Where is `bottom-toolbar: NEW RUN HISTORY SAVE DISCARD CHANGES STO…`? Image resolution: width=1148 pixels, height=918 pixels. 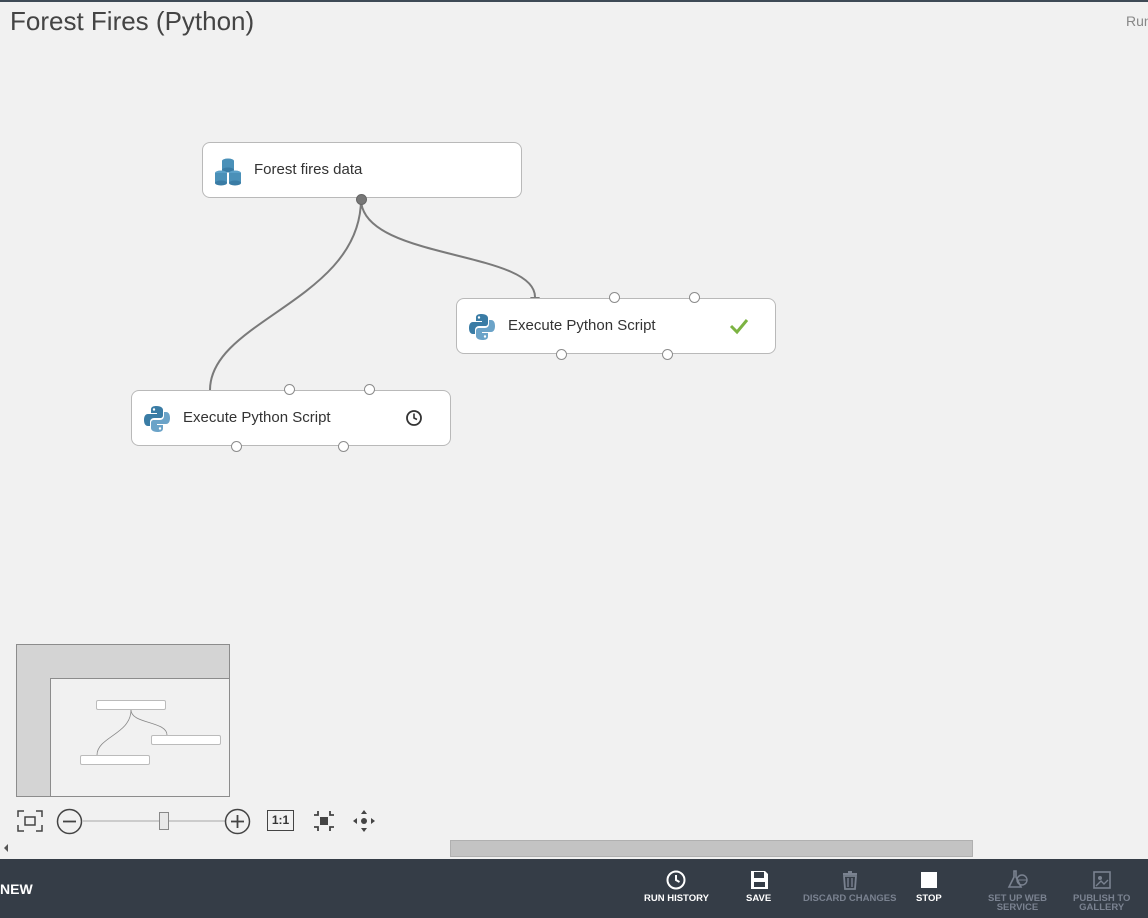 bottom-toolbar: NEW RUN HISTORY SAVE DISCARD CHANGES STO… is located at coordinates (574, 888).